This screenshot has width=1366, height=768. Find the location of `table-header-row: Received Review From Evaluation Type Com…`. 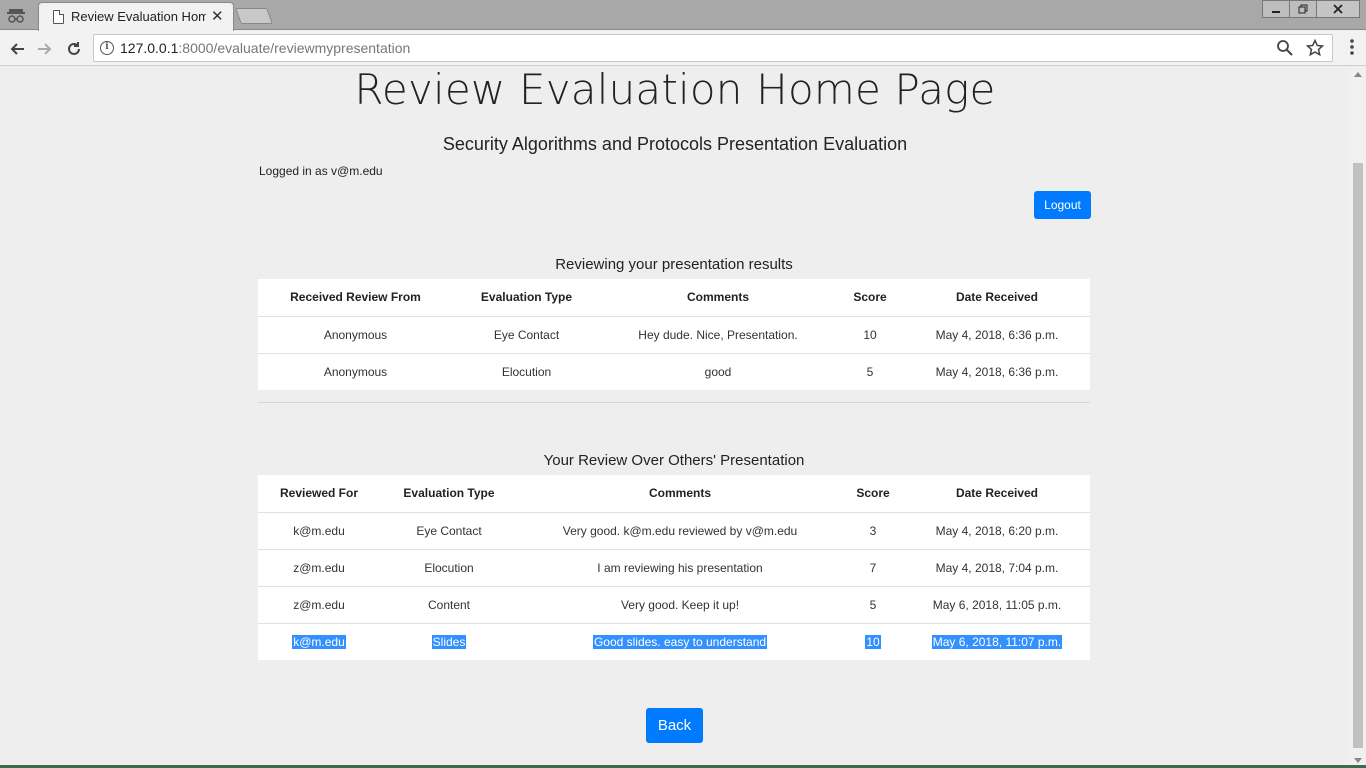

table-header-row: Received Review From Evaluation Type Com… is located at coordinates (674, 298).